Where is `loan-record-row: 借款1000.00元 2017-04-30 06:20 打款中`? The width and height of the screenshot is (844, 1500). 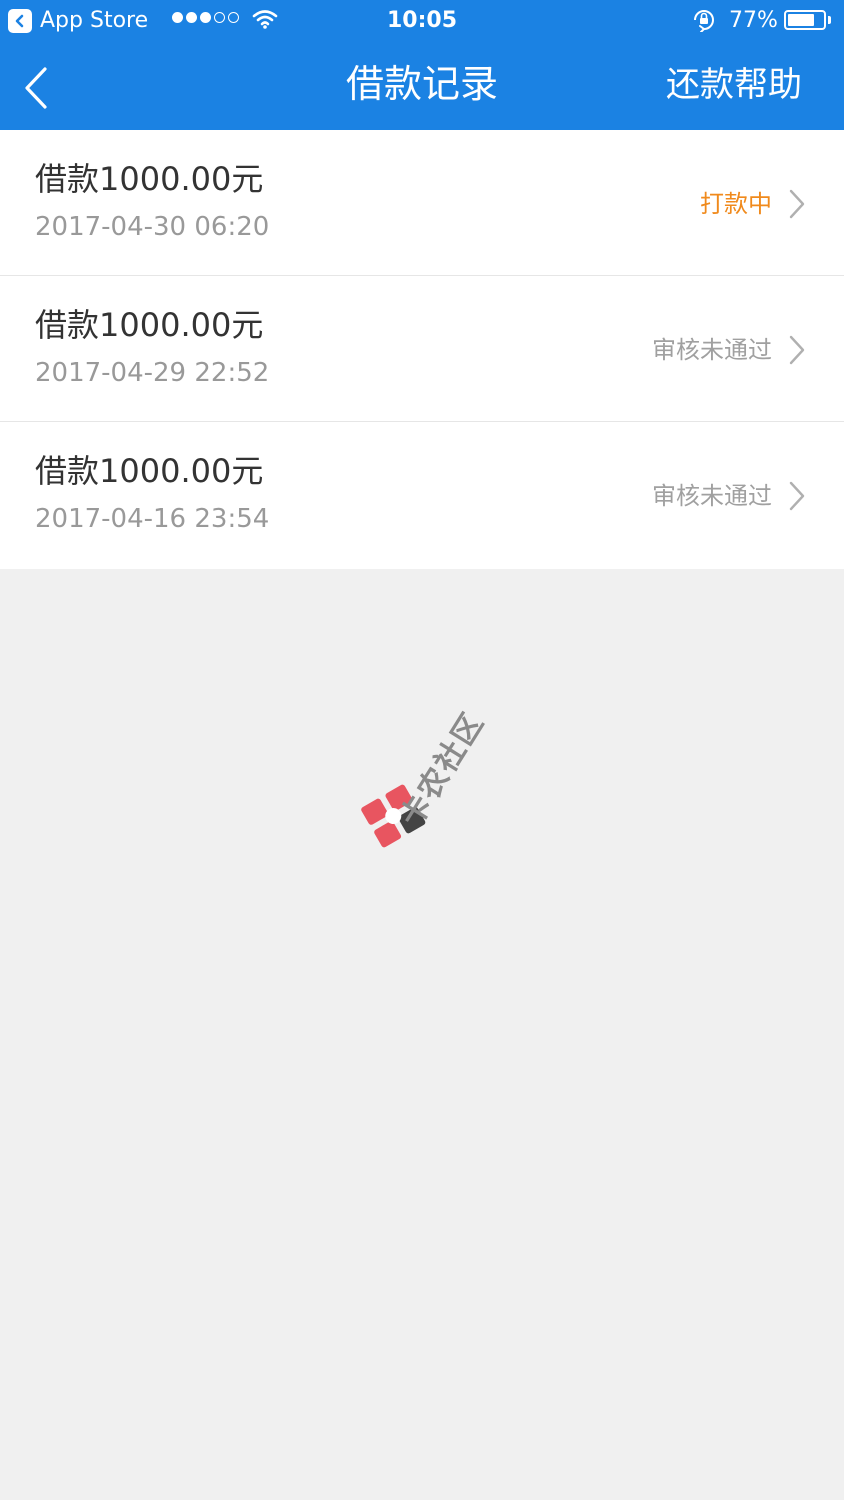
loan-record-row: 借款1000.00元 2017-04-30 06:20 打款中 is located at coordinates (422, 203).